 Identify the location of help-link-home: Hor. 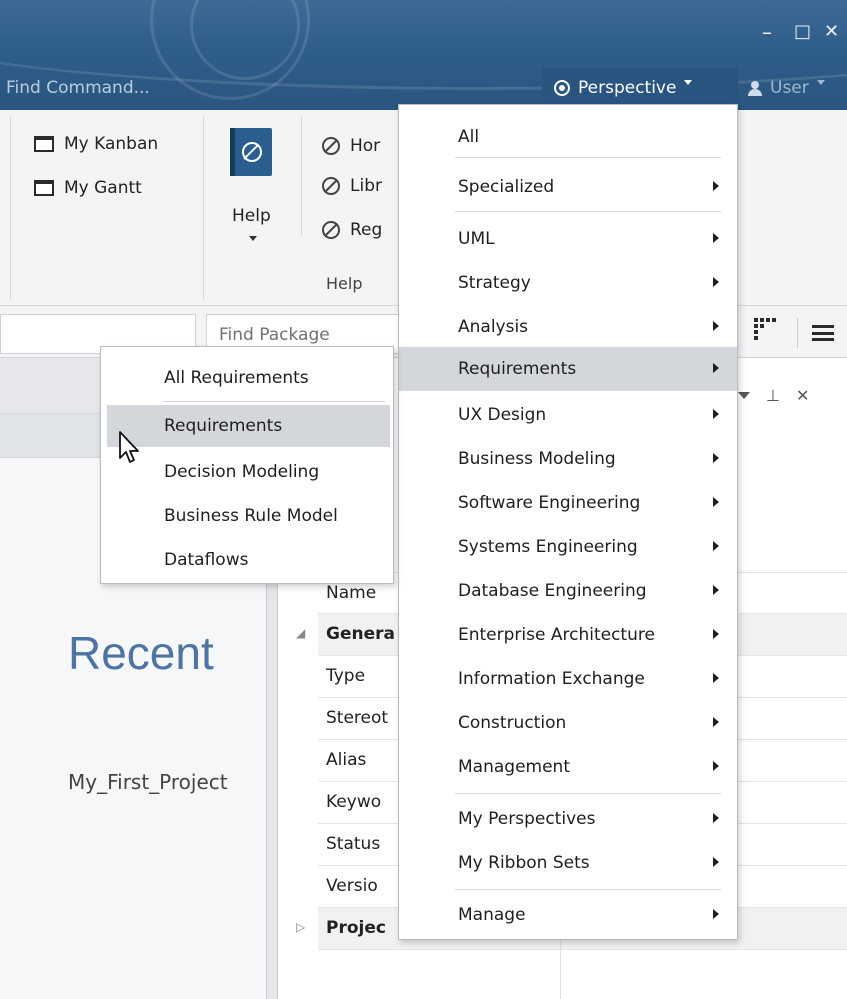
(351, 146).